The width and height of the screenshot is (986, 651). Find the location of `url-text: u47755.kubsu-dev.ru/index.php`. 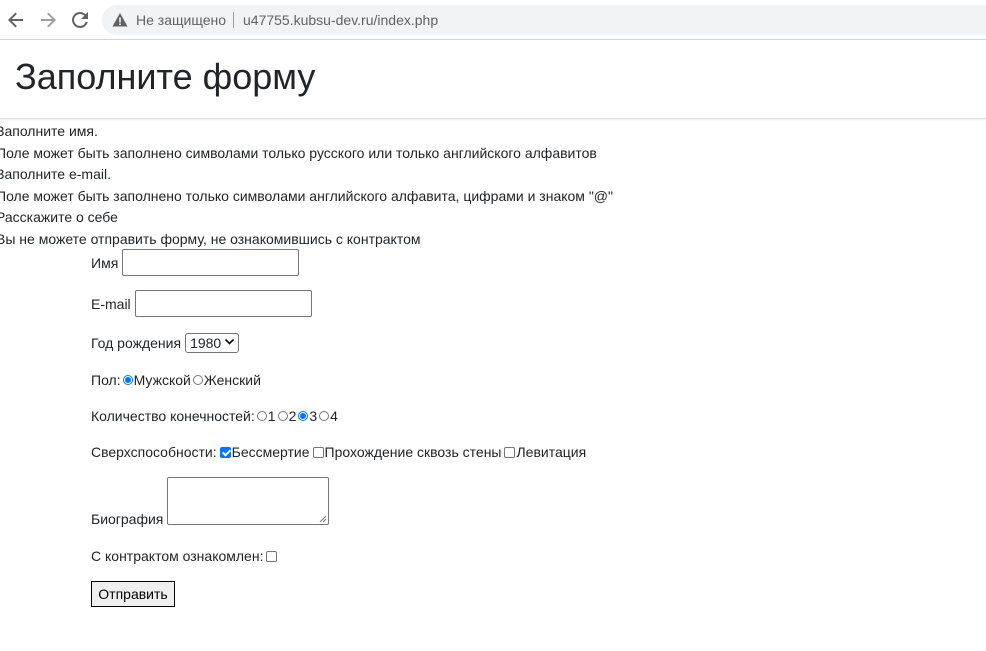

url-text: u47755.kubsu-dev.ru/index.php is located at coordinates (340, 20).